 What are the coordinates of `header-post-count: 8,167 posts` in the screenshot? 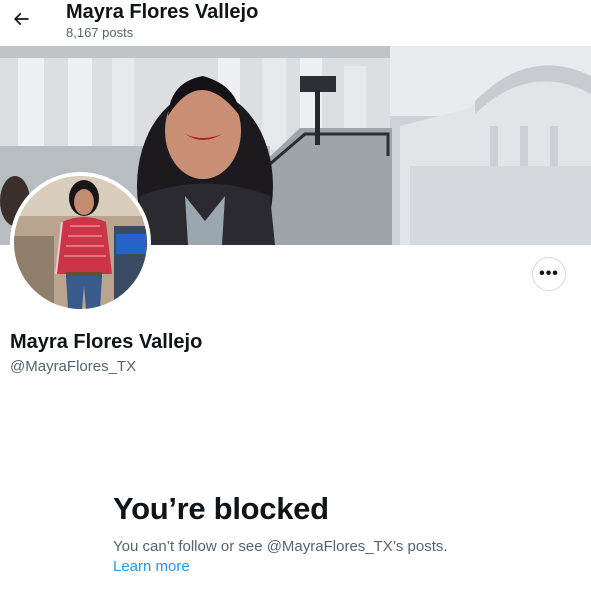 It's located at (99, 33).